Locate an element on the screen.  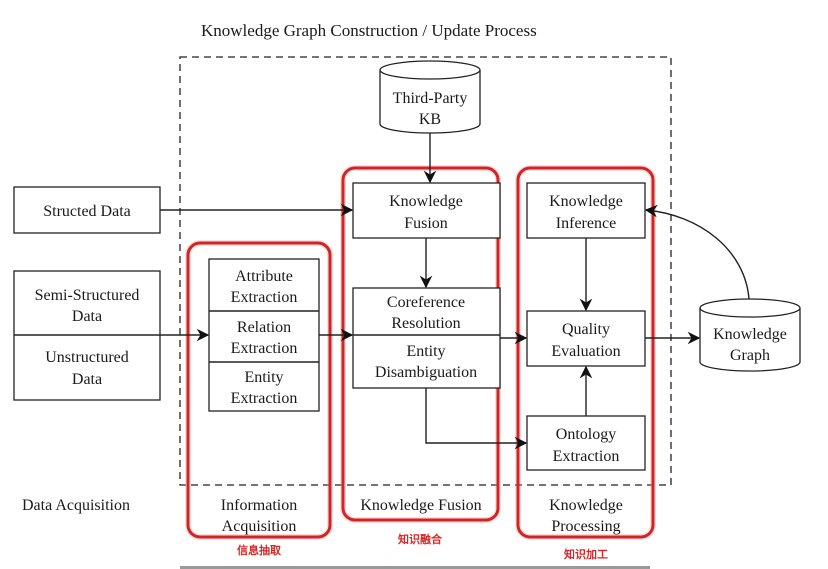
quality-evaluation-label-1: Quality is located at coordinates (586, 329).